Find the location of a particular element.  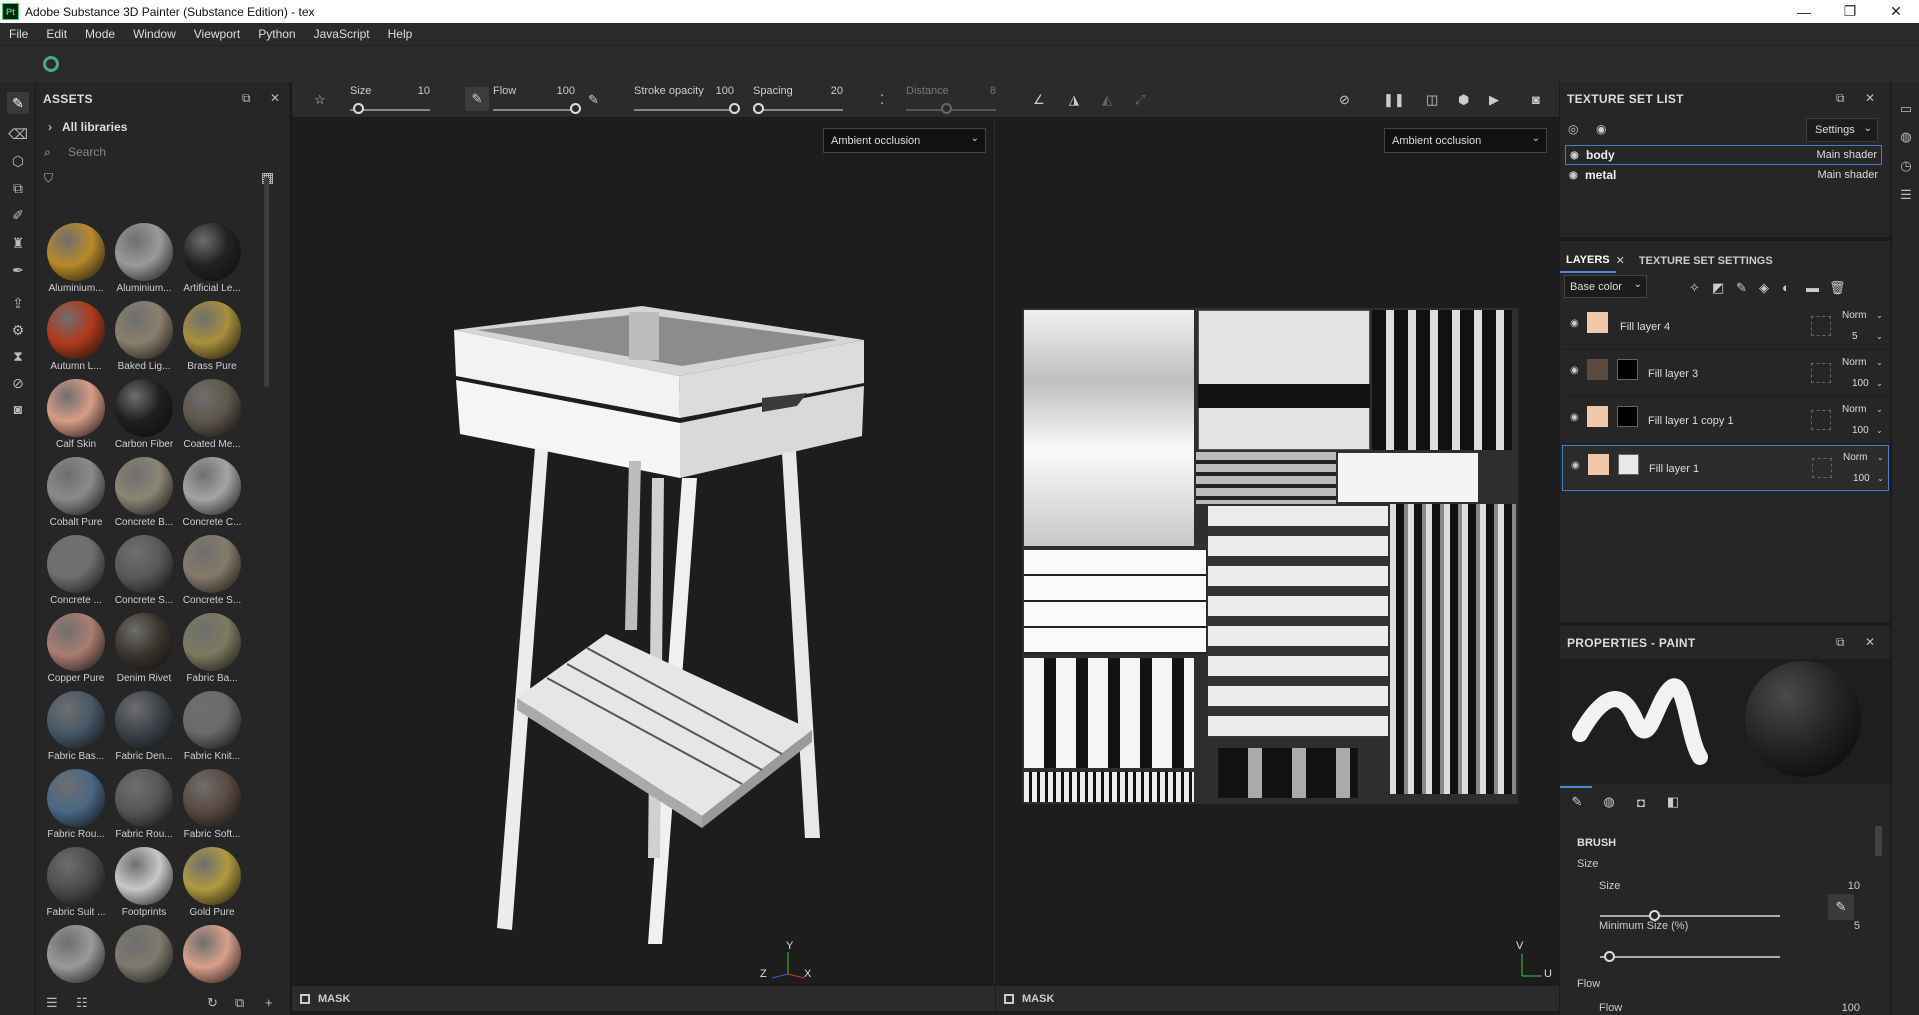

symmetry-star-icon: ☆ is located at coordinates (320, 100).